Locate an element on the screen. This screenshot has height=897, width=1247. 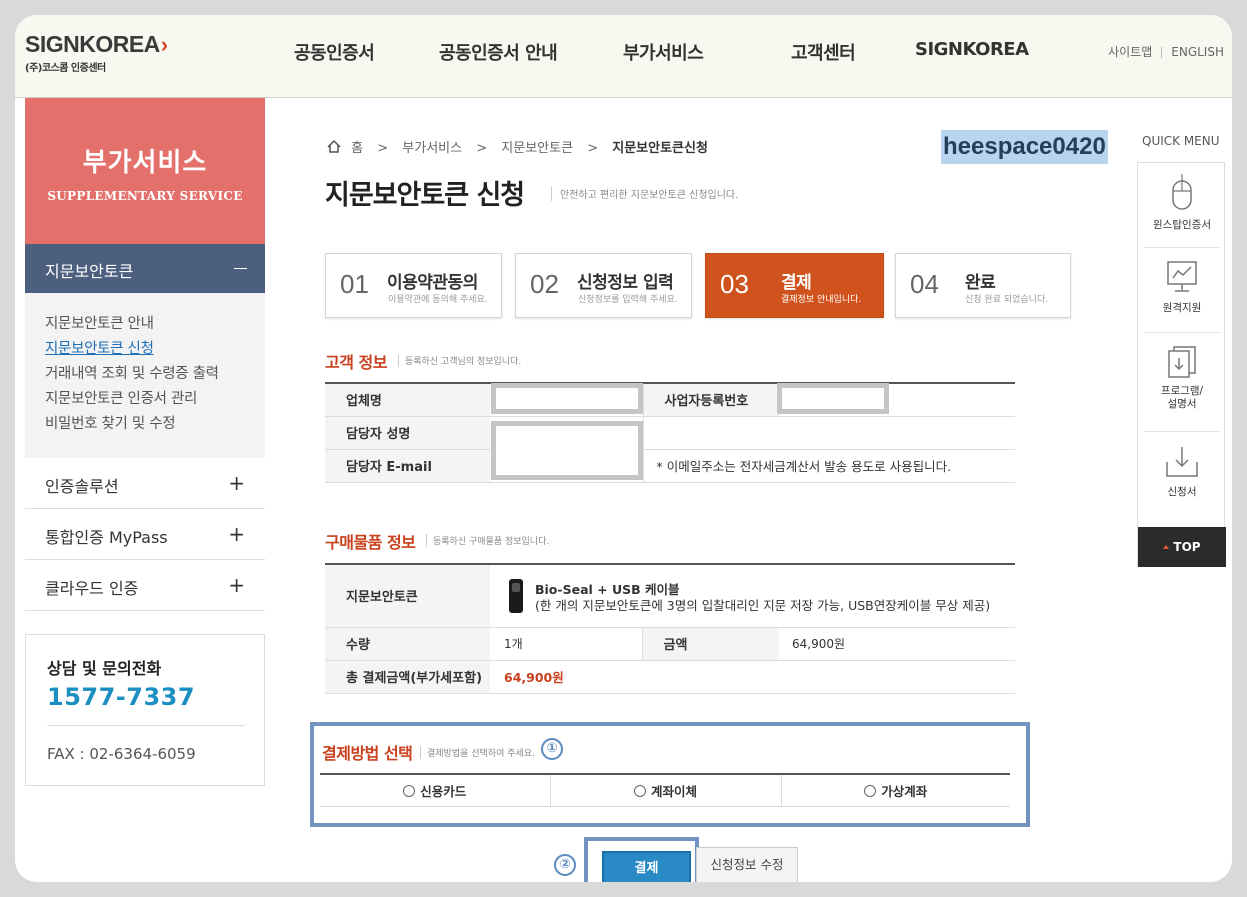
quick-item-label: 프로그램/ 설명서 is located at coordinates (1182, 397).